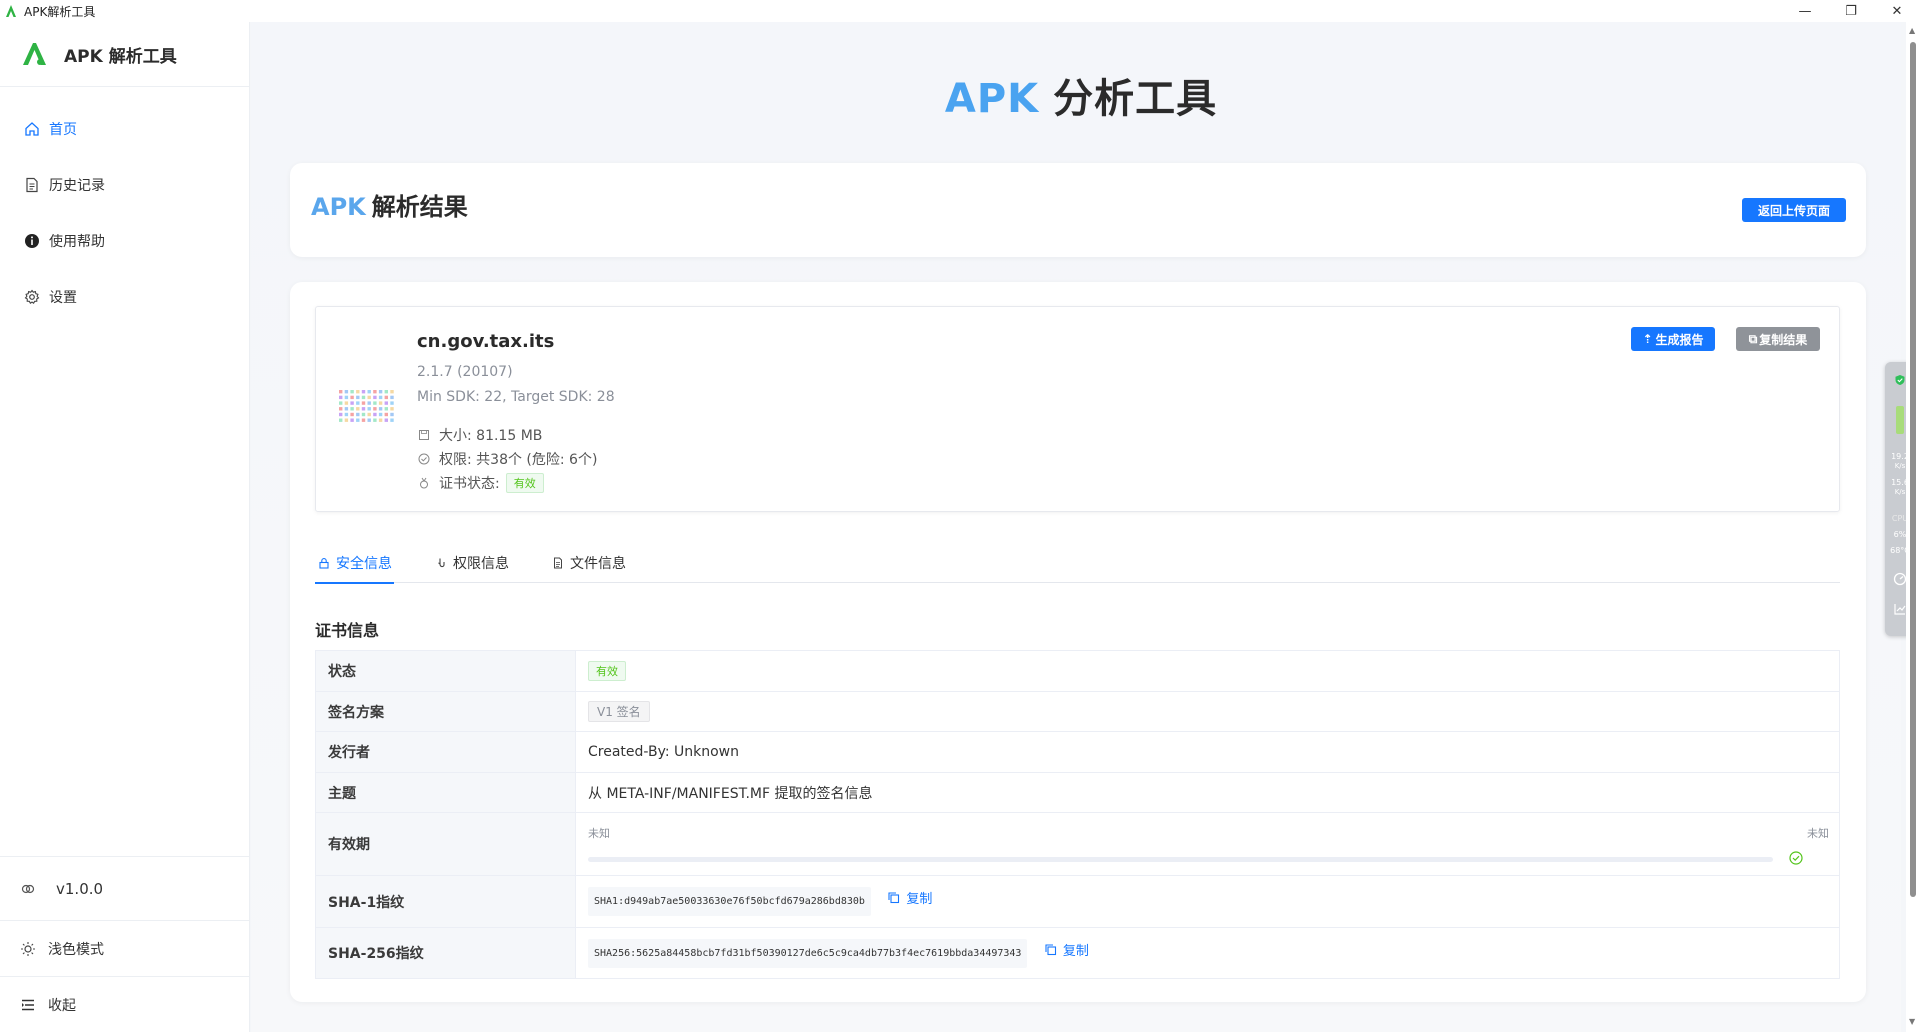  What do you see at coordinates (491, 436) in the screenshot?
I see `size-text: 大小: 81.15 MB` at bounding box center [491, 436].